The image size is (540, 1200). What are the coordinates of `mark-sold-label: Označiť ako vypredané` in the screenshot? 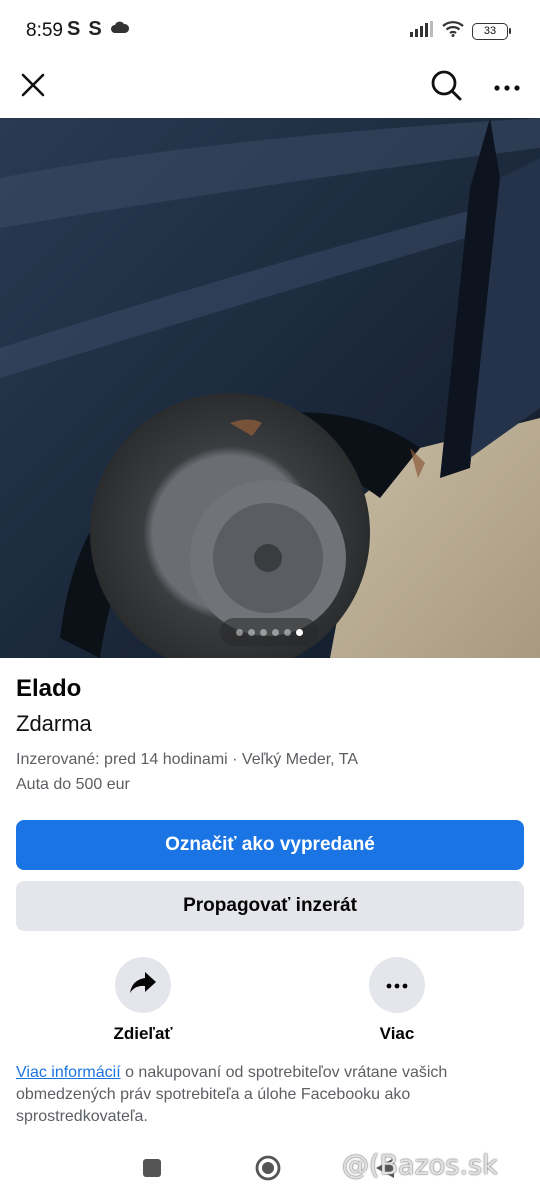 It's located at (270, 844).